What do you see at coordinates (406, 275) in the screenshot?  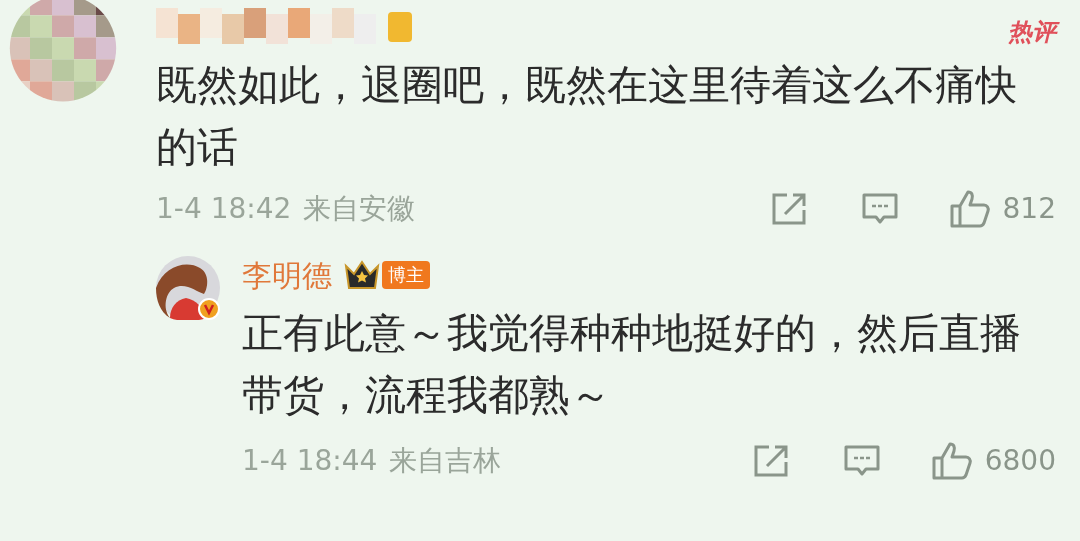 I see `blogger-badge: 博主` at bounding box center [406, 275].